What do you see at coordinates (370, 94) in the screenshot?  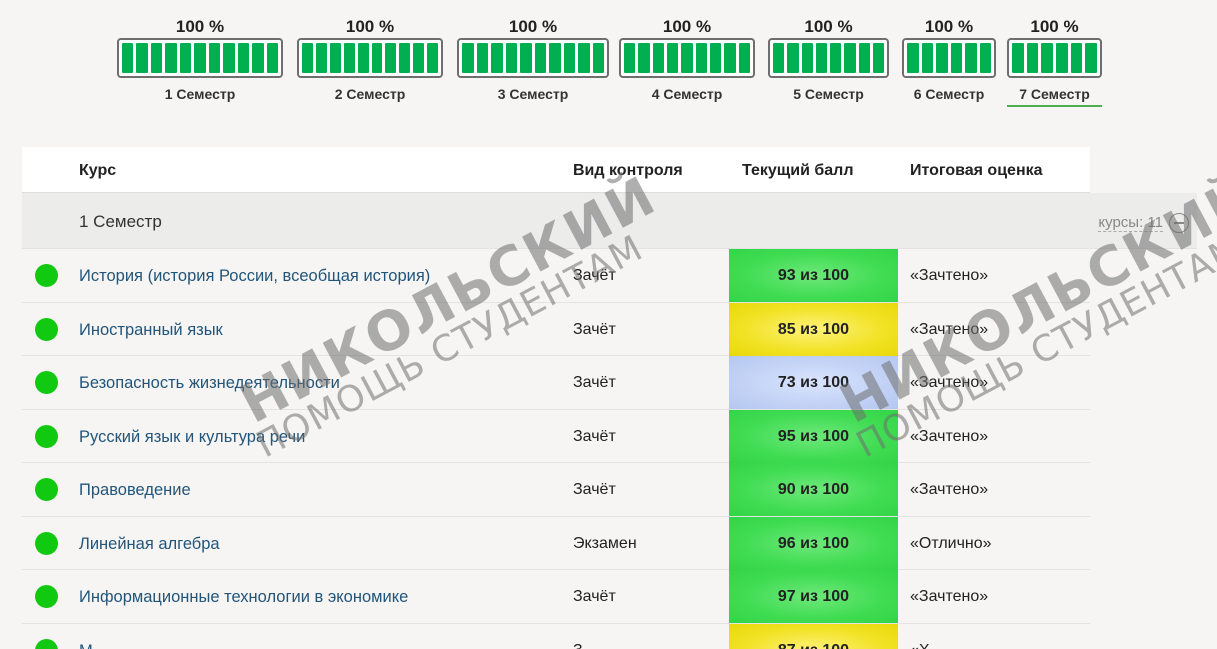 I see `semester-label: 2 Семестр` at bounding box center [370, 94].